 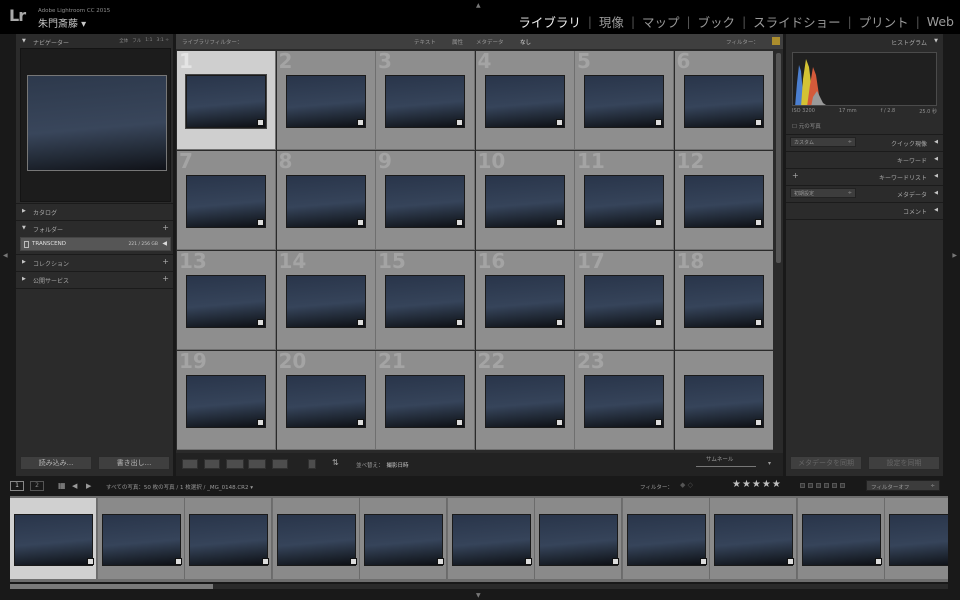 I want to click on grid-view-icon, so click(x=190, y=464).